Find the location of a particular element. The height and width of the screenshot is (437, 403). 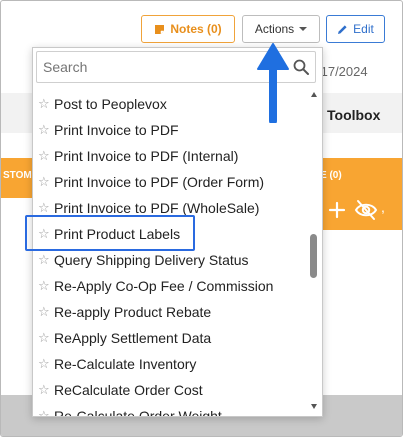

scrollbar is located at coordinates (314, 251).